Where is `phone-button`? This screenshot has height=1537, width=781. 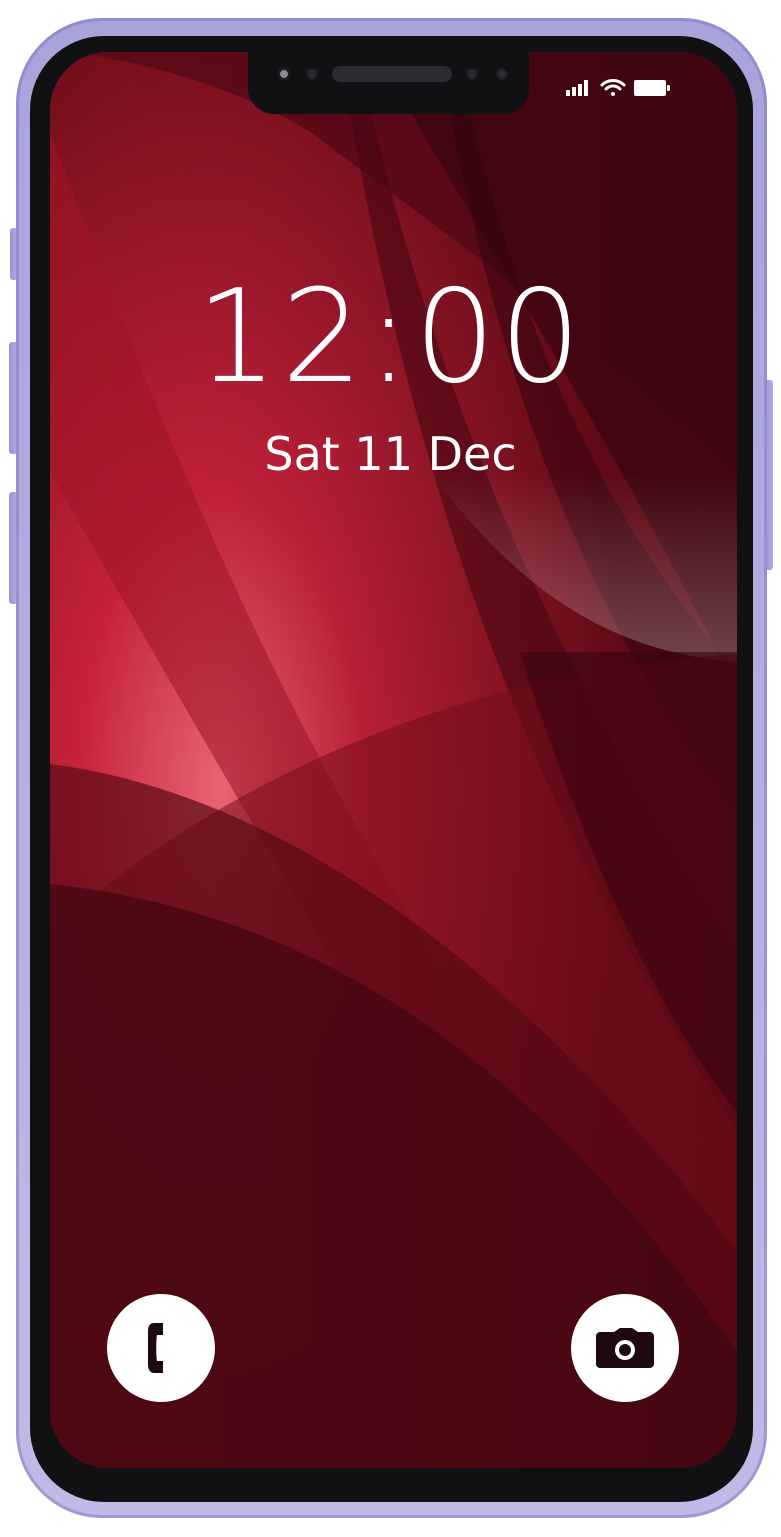 phone-button is located at coordinates (161, 1348).